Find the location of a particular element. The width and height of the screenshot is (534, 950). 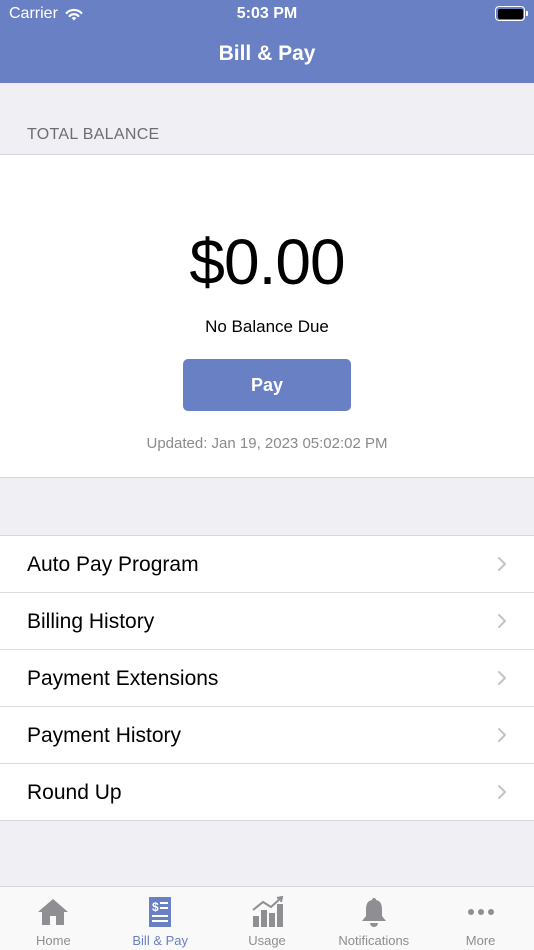

tab-more: More is located at coordinates (480, 918).